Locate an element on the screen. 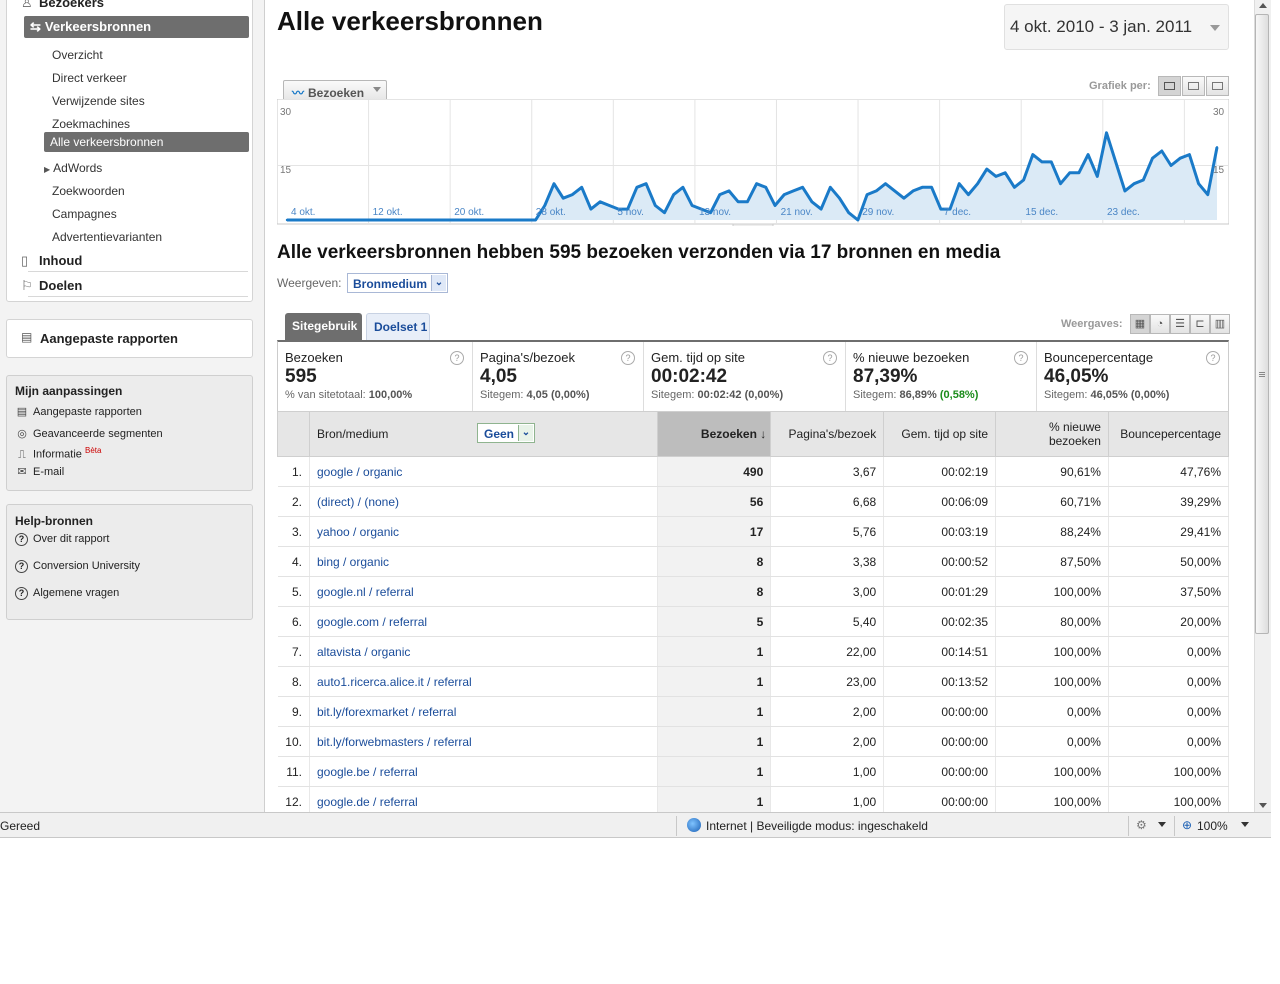  scrollbar-thumb is located at coordinates (1262, 324).